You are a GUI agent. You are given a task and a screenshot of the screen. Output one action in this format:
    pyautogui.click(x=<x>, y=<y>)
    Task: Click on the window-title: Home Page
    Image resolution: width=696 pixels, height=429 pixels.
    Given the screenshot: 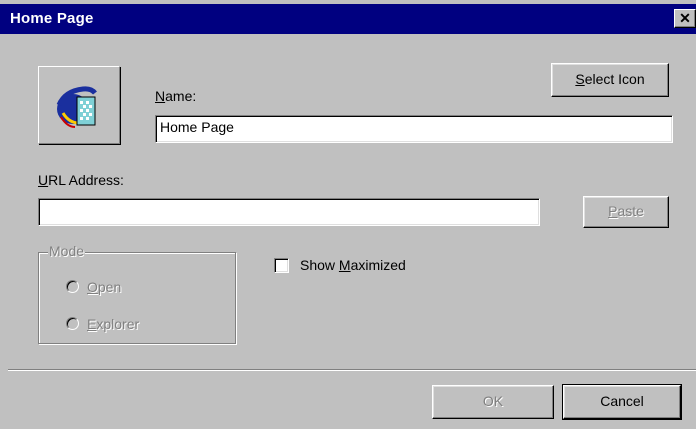 What is the action you would take?
    pyautogui.click(x=52, y=18)
    